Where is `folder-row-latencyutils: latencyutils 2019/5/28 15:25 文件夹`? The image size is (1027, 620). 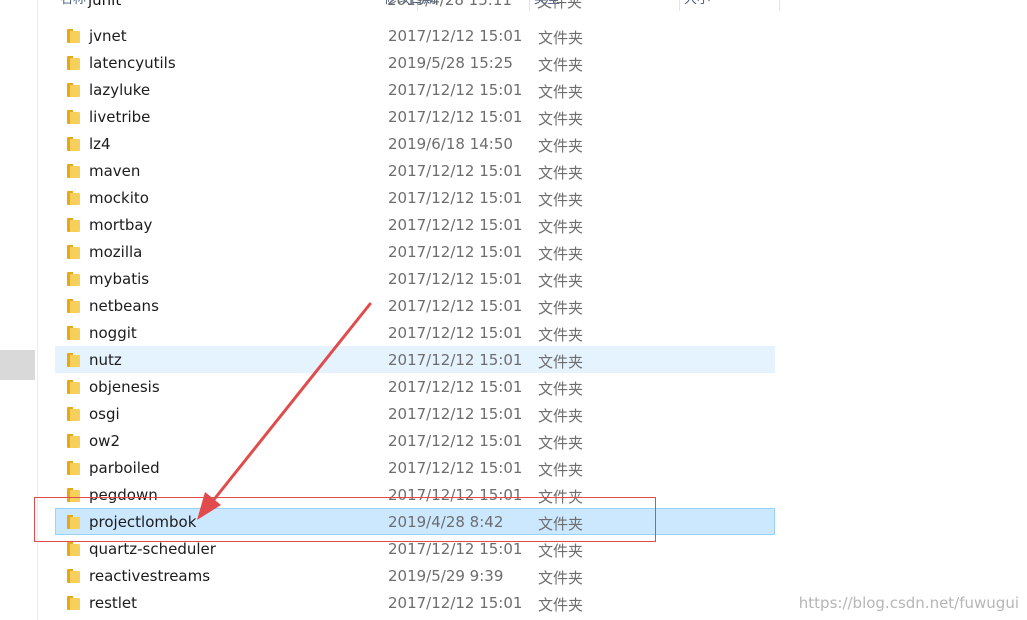 folder-row-latencyutils: latencyutils 2019/5/28 15:25 文件夹 is located at coordinates (415, 62).